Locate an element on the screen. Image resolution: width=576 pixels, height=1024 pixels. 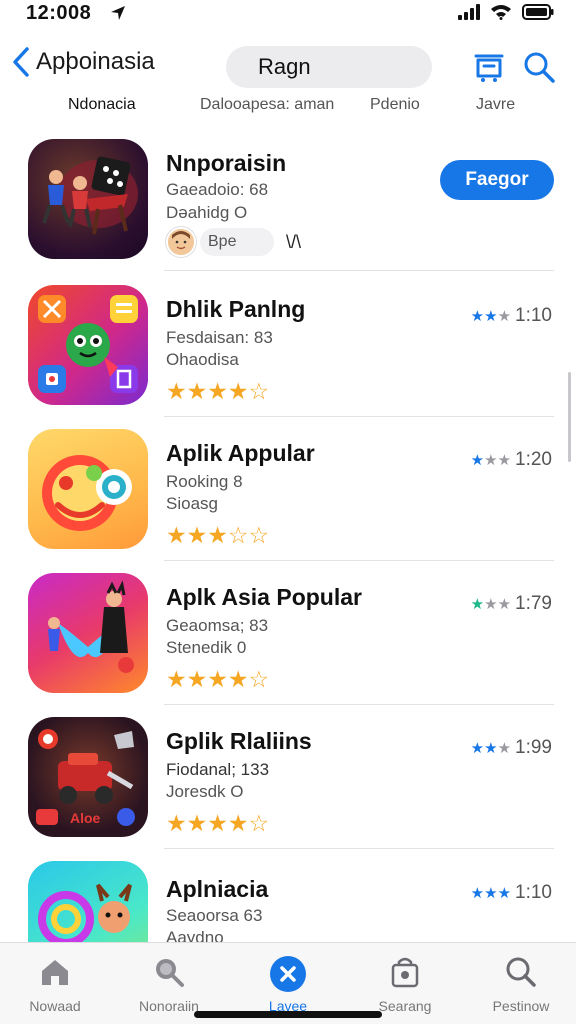
app-subtitle-2: Joresdk O is located at coordinates (205, 791).